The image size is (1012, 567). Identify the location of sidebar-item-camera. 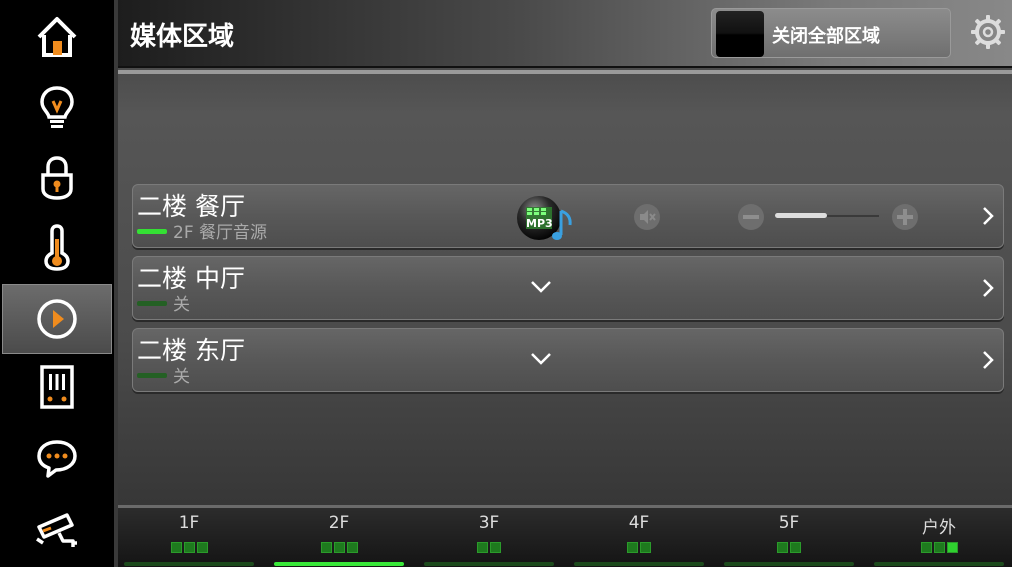
(57, 529).